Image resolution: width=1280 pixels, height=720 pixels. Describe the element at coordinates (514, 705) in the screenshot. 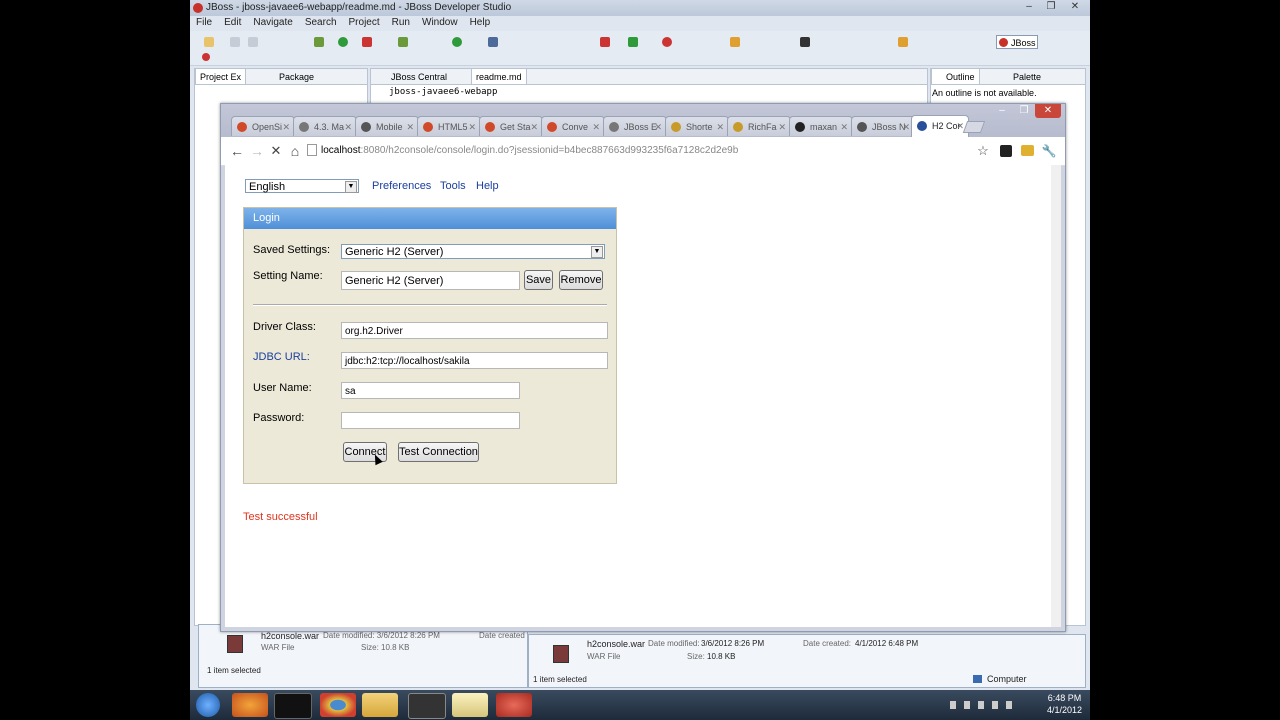

I see `taskbar-jboss-icon` at that location.